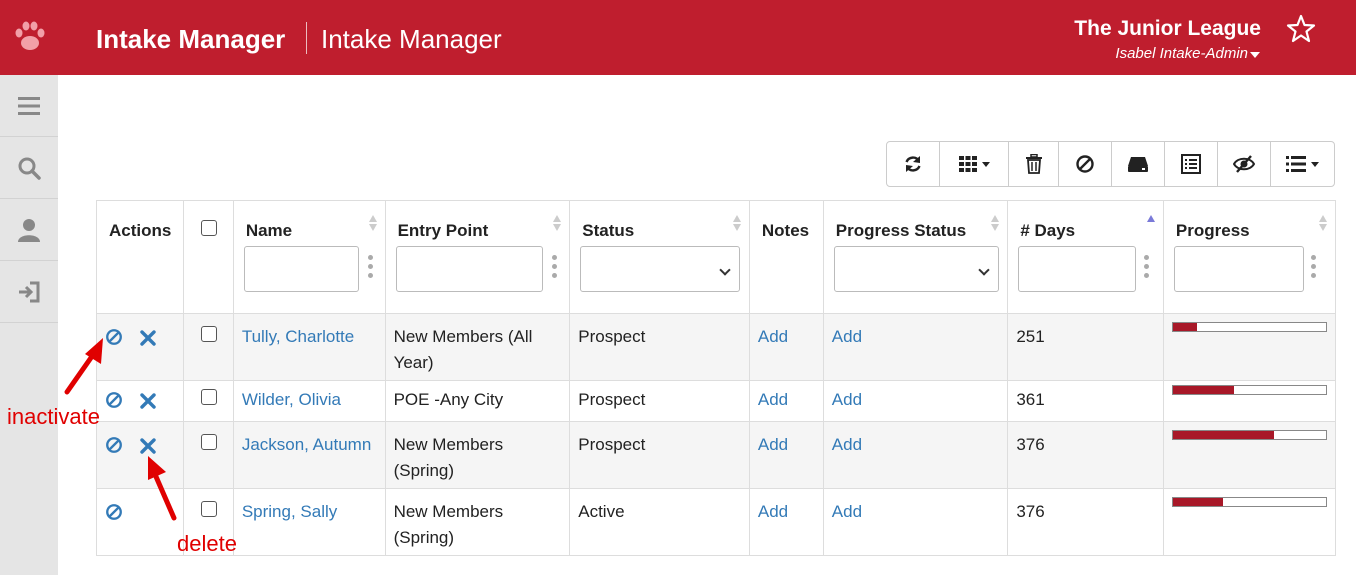  What do you see at coordinates (30, 36) in the screenshot?
I see `paw-logo-icon` at bounding box center [30, 36].